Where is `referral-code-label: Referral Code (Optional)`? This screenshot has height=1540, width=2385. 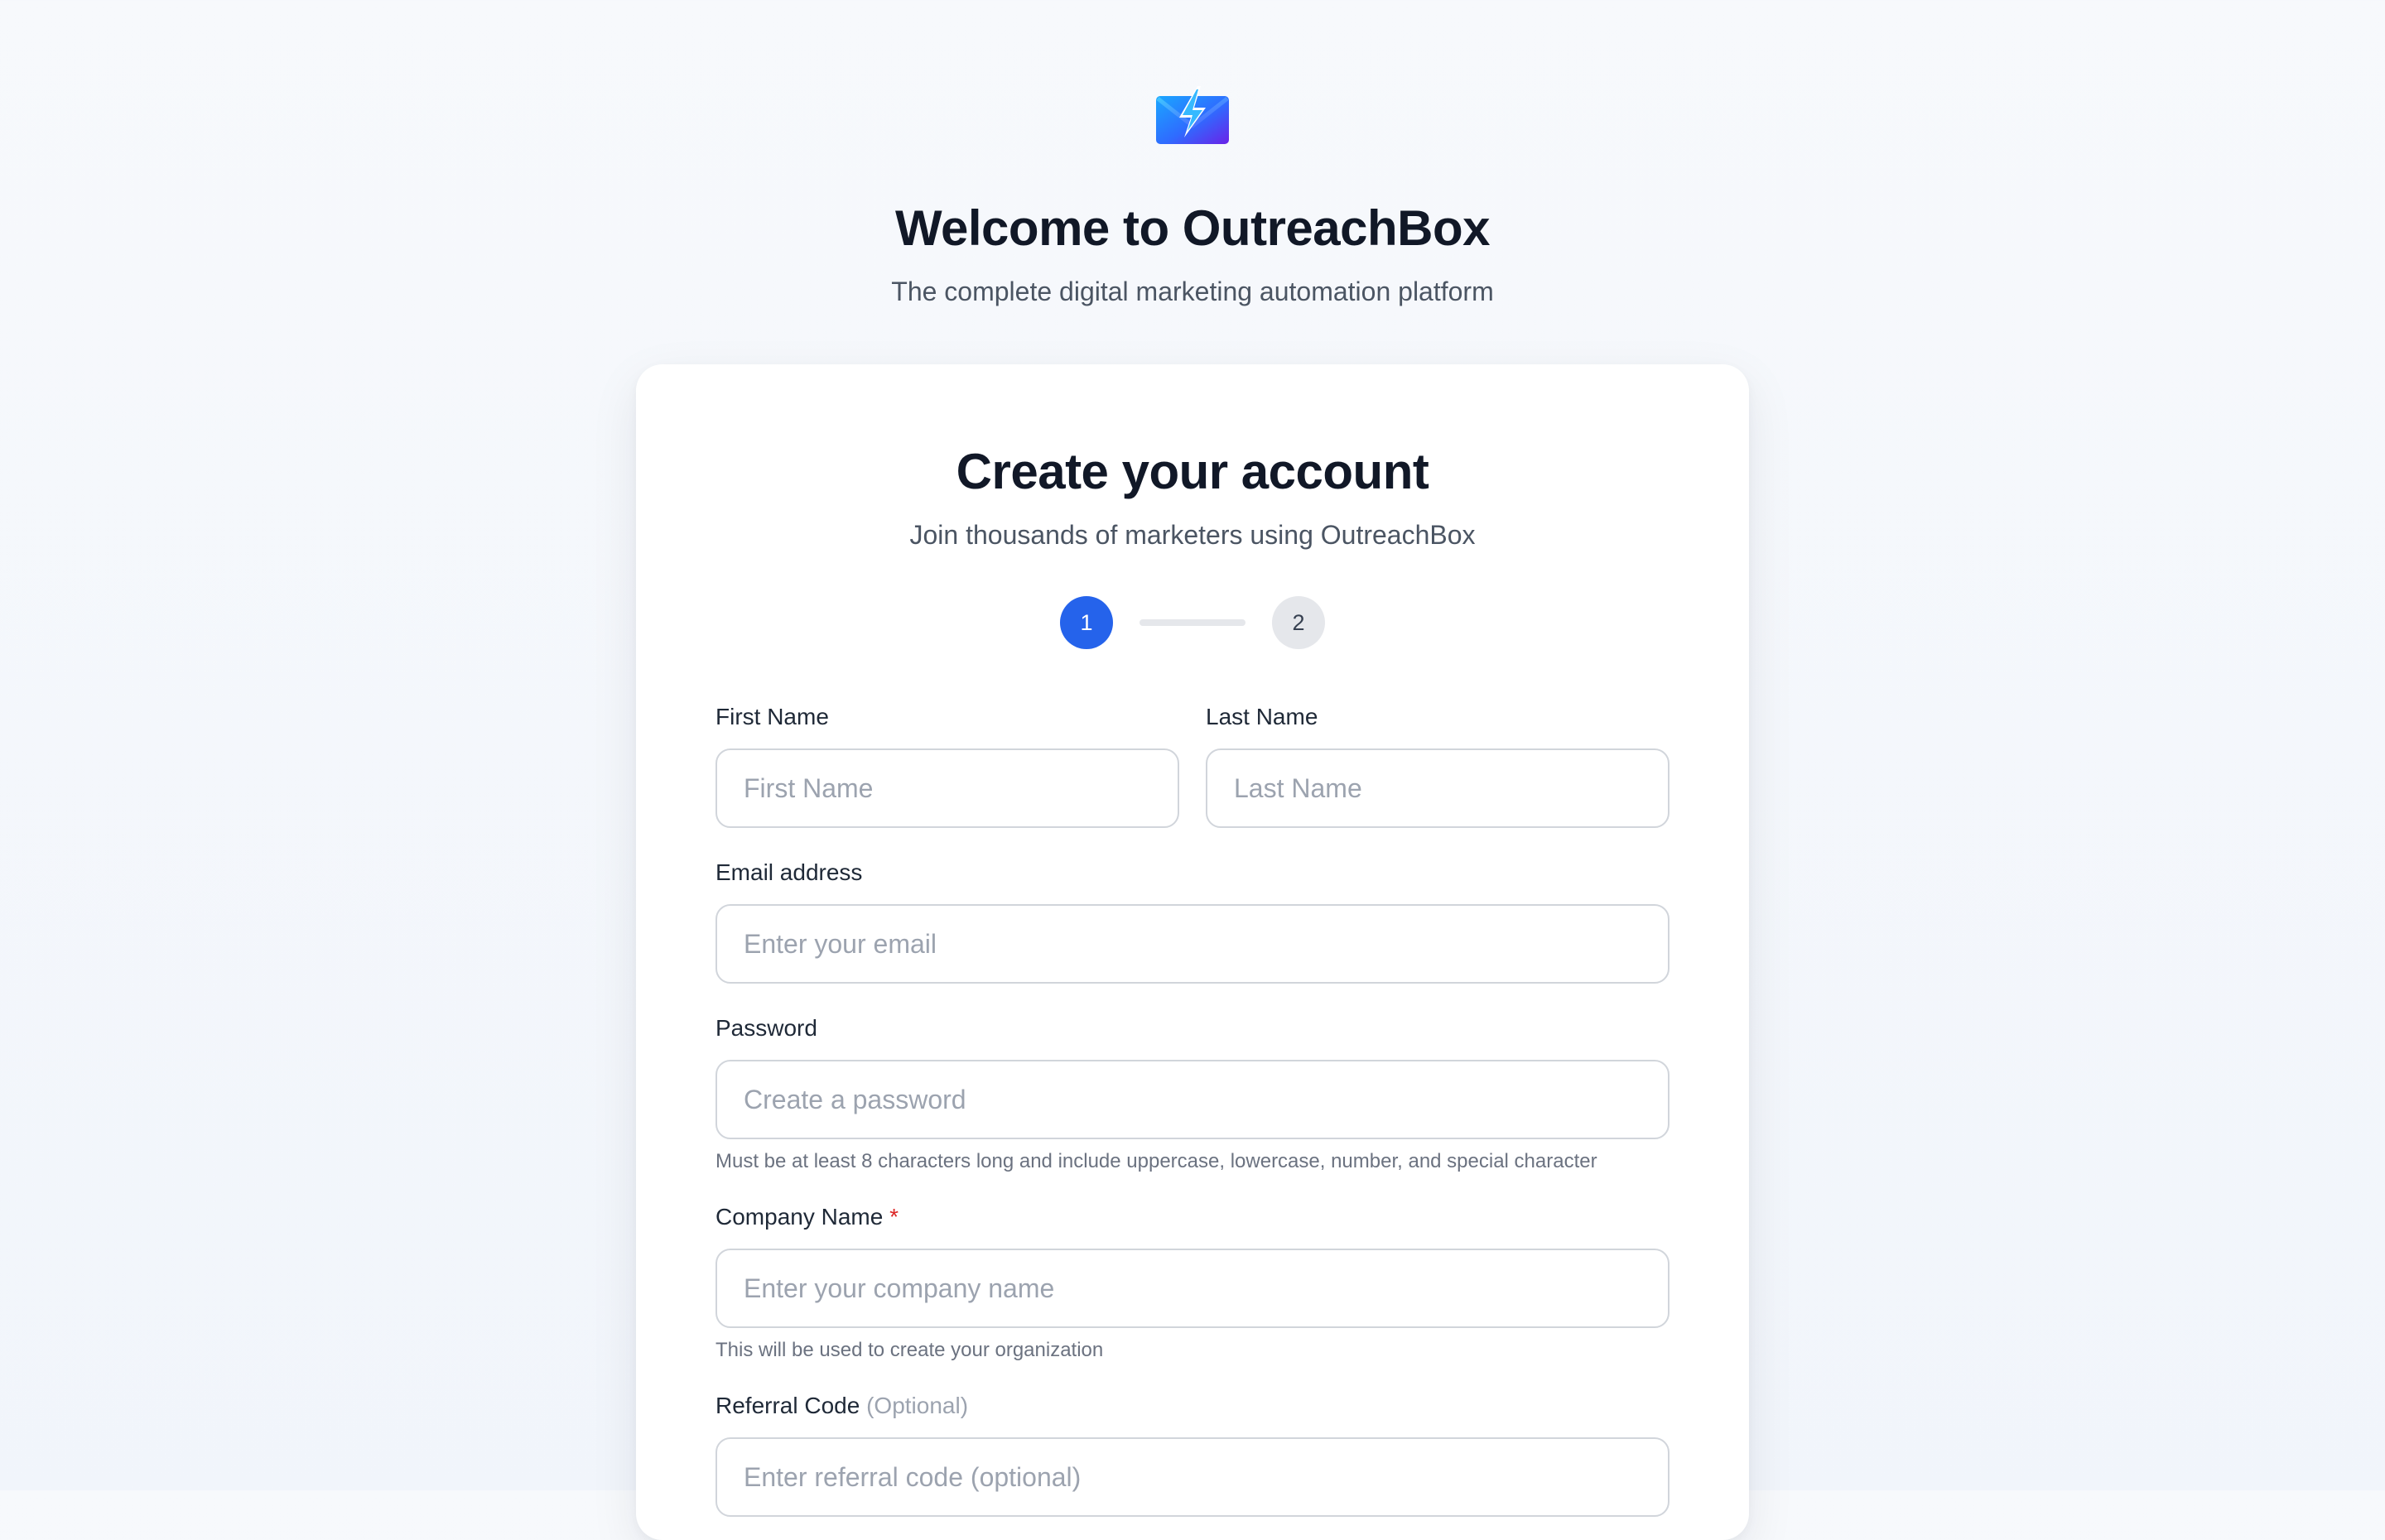 referral-code-label: Referral Code (Optional) is located at coordinates (842, 1405).